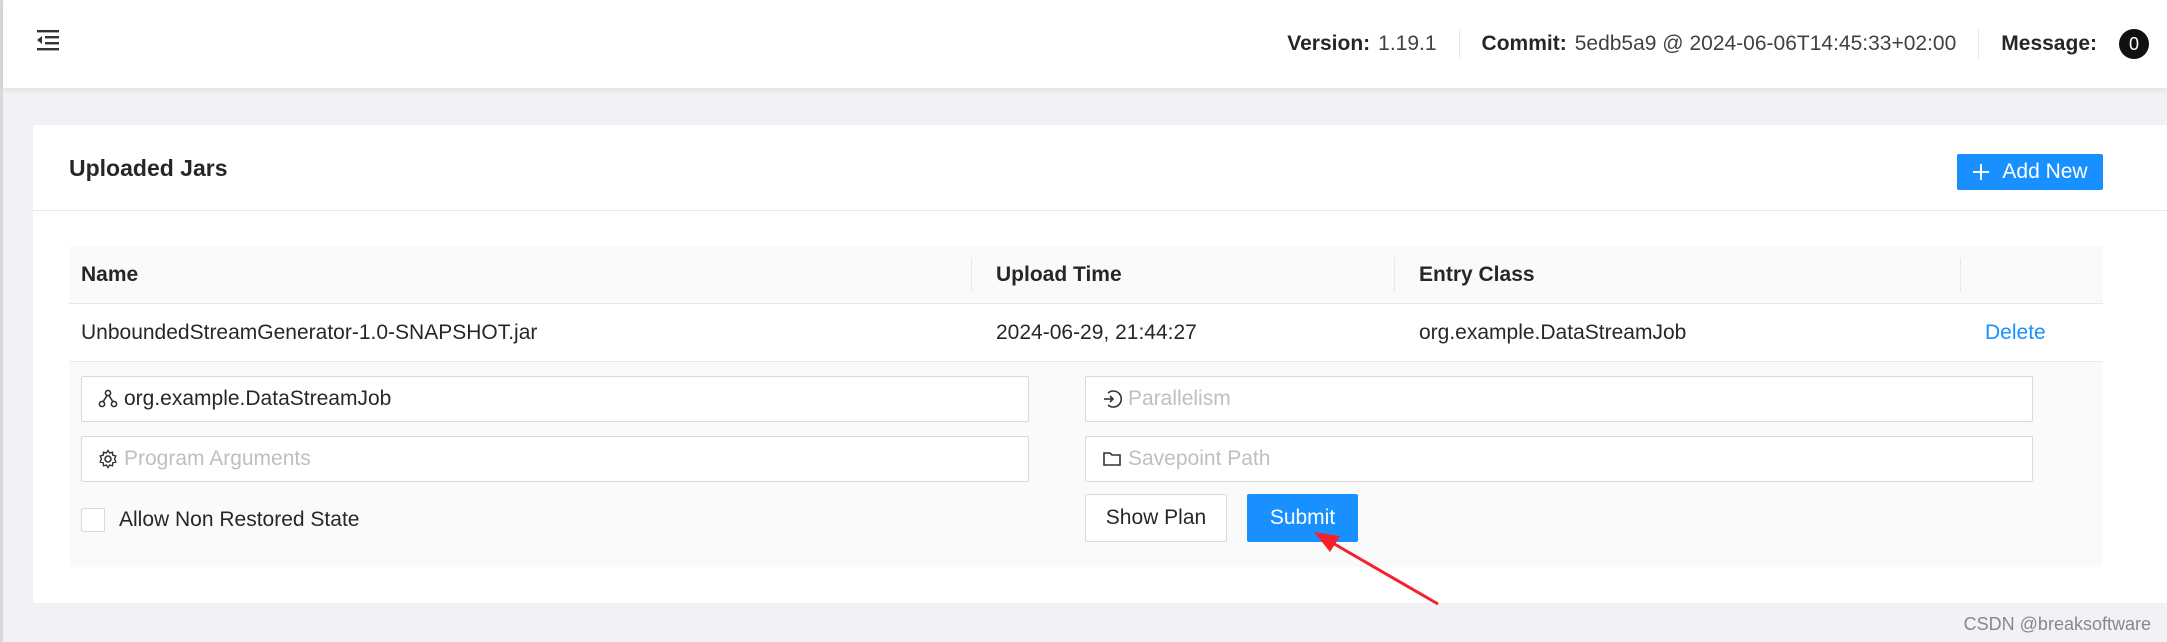 This screenshot has height=642, width=2167. I want to click on plus-icon, so click(1981, 172).